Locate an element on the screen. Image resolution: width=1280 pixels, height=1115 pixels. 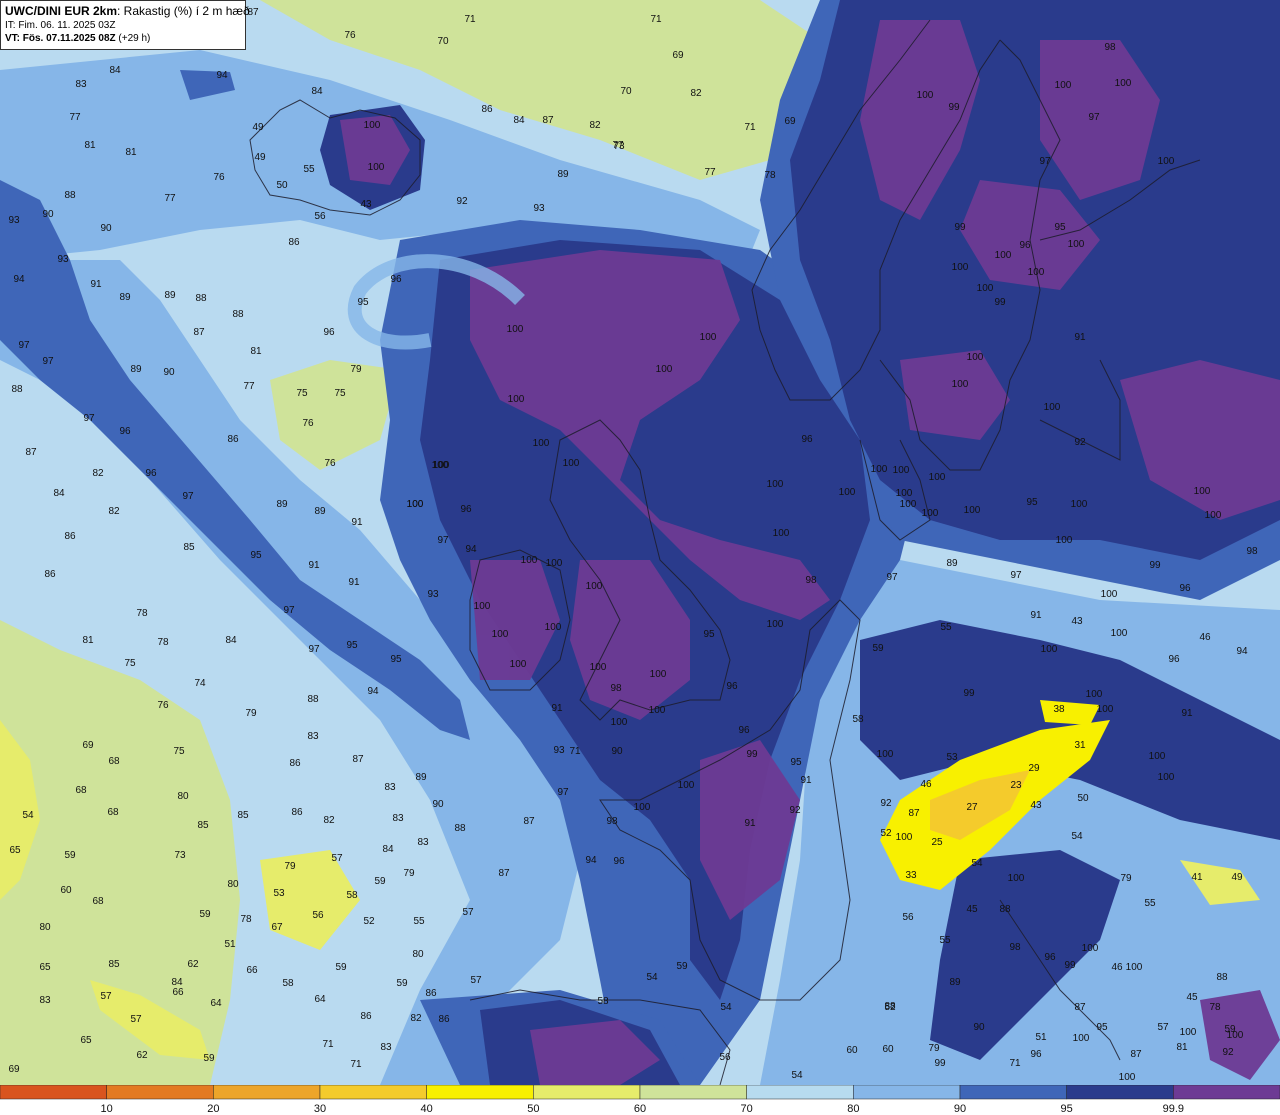
legend-tick-label: 80 is located at coordinates (853, 1109).